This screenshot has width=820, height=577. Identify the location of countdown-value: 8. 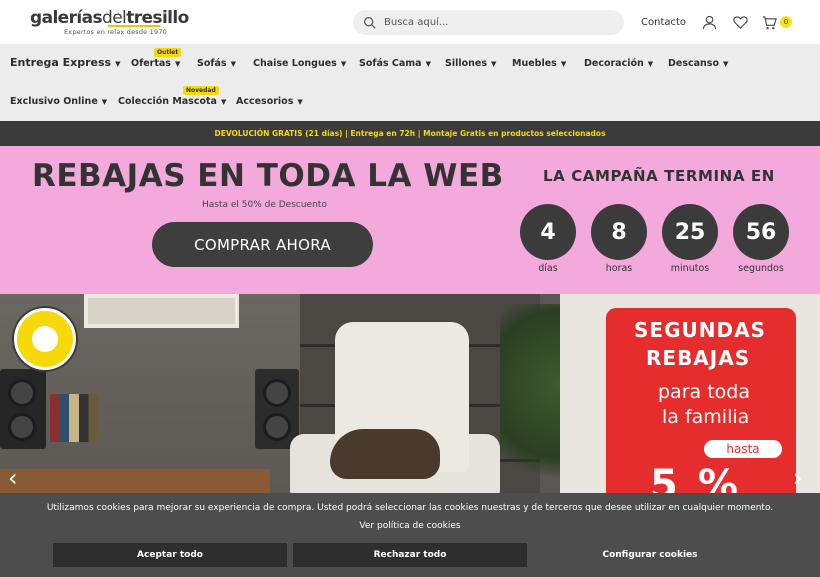
(619, 232).